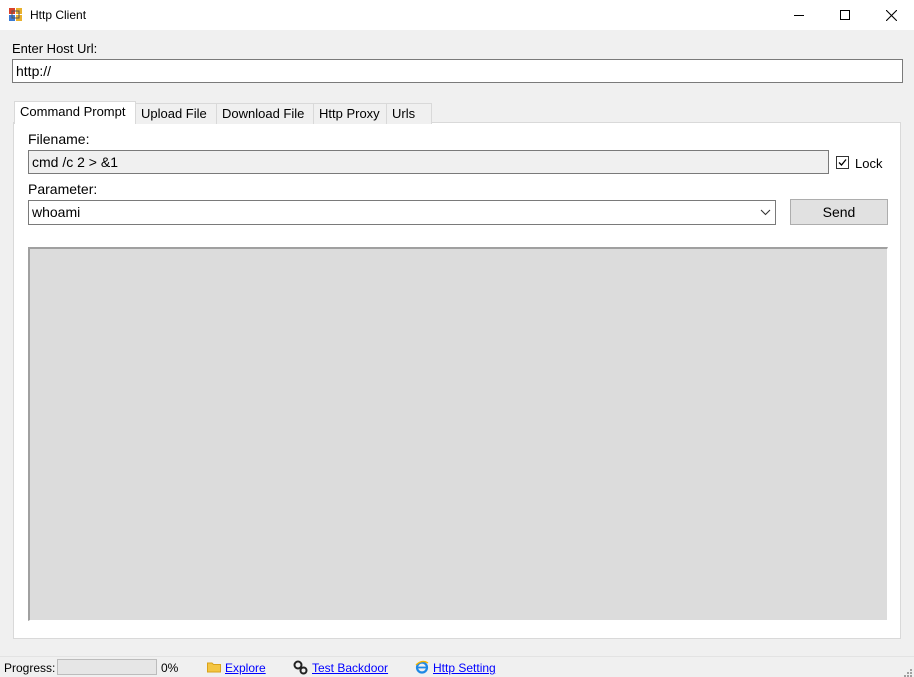  Describe the element at coordinates (457, 71) in the screenshot. I see `host-url-input: http://` at that location.